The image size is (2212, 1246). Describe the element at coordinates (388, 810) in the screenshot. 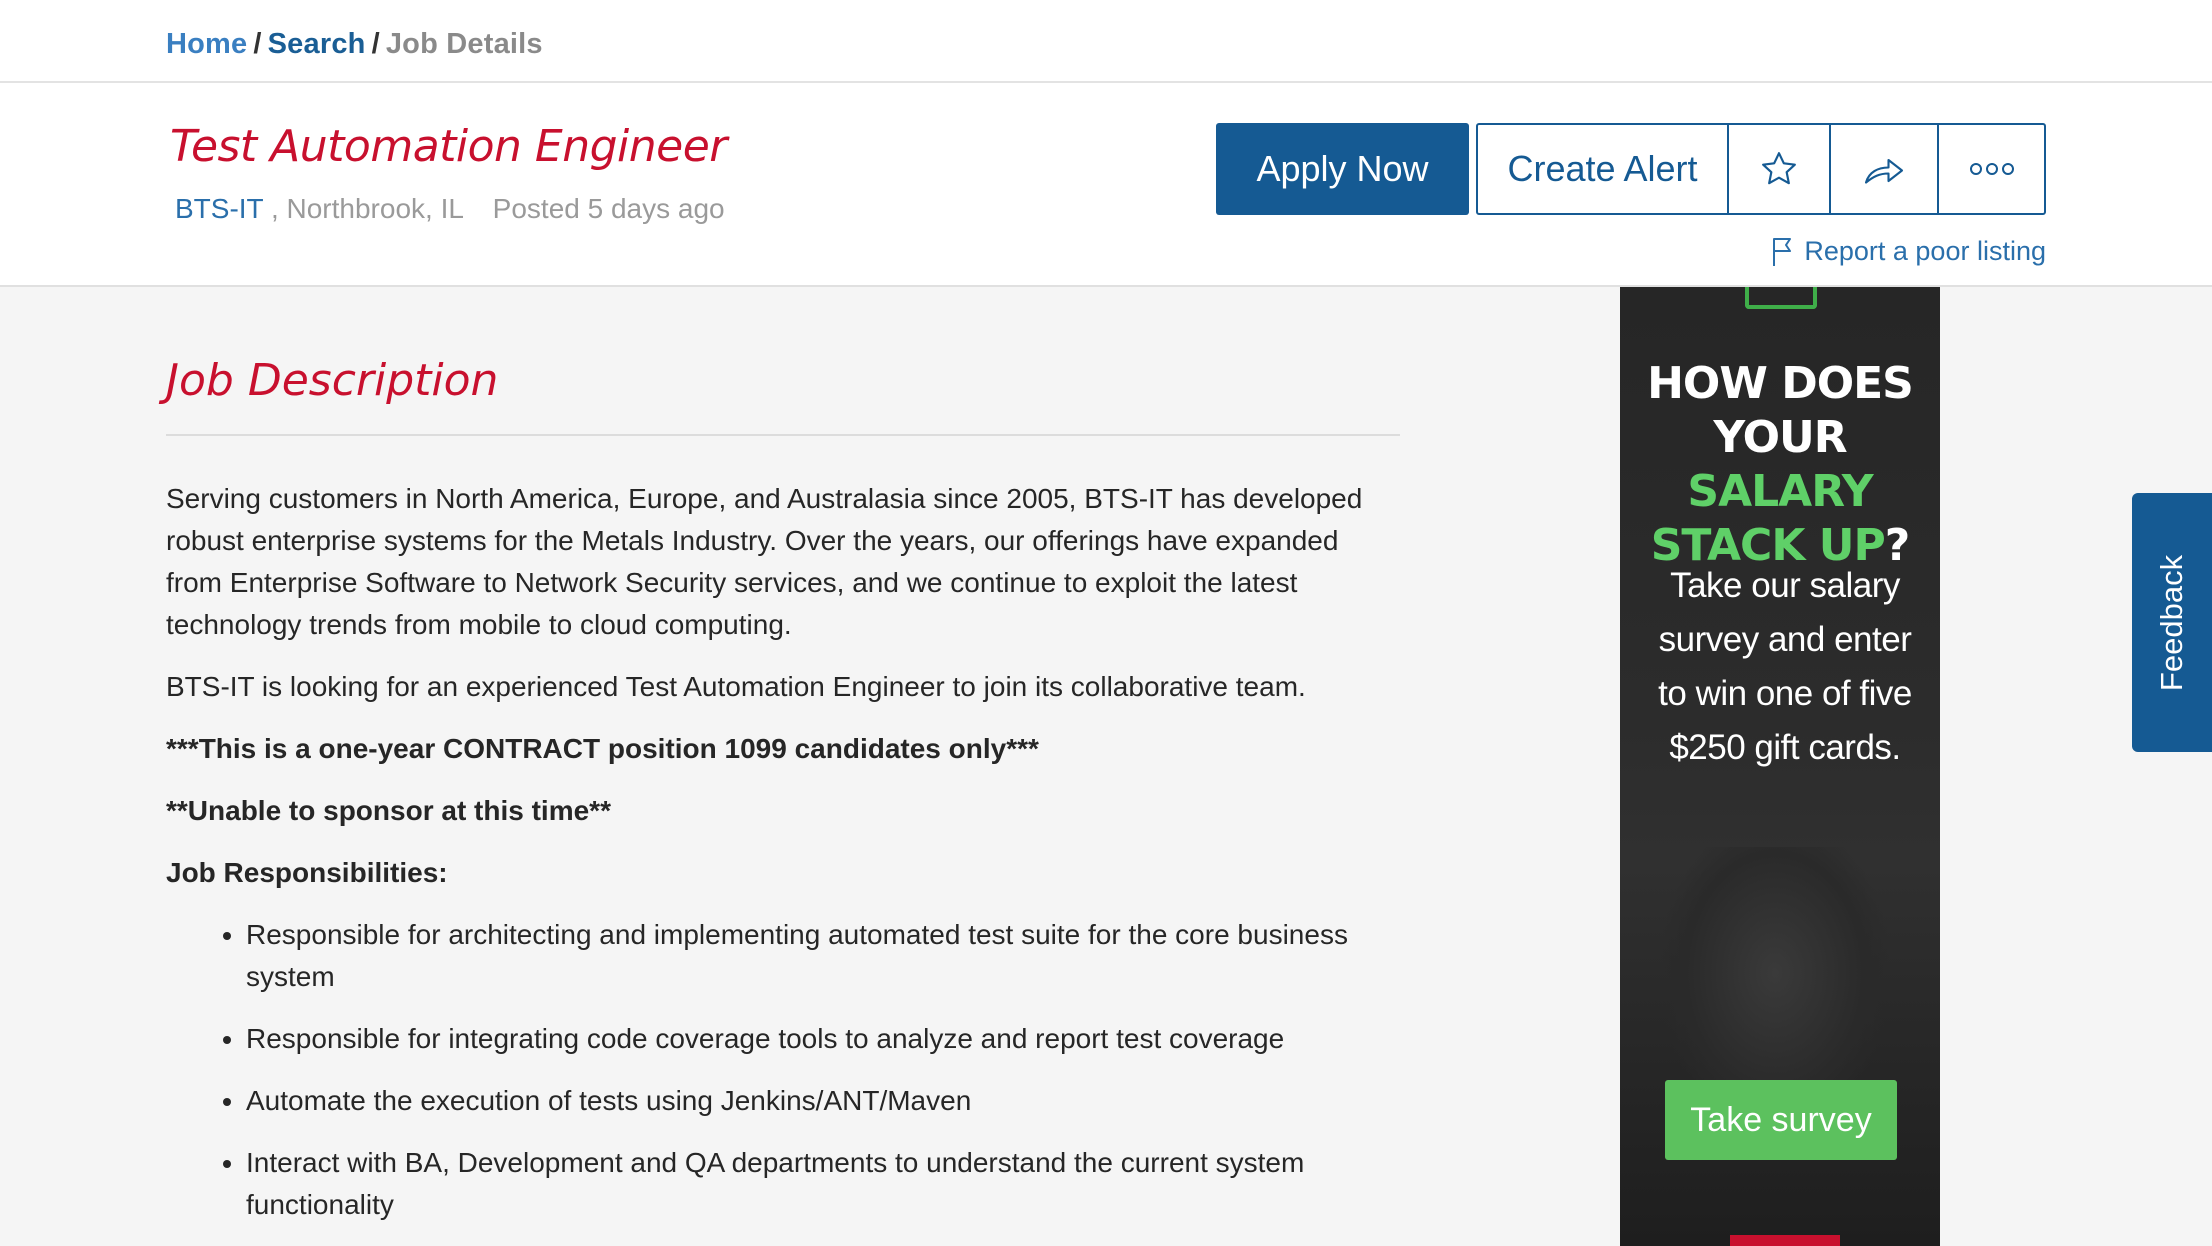

I see `sponsor-note: **Unable to sponsor at this time**` at that location.